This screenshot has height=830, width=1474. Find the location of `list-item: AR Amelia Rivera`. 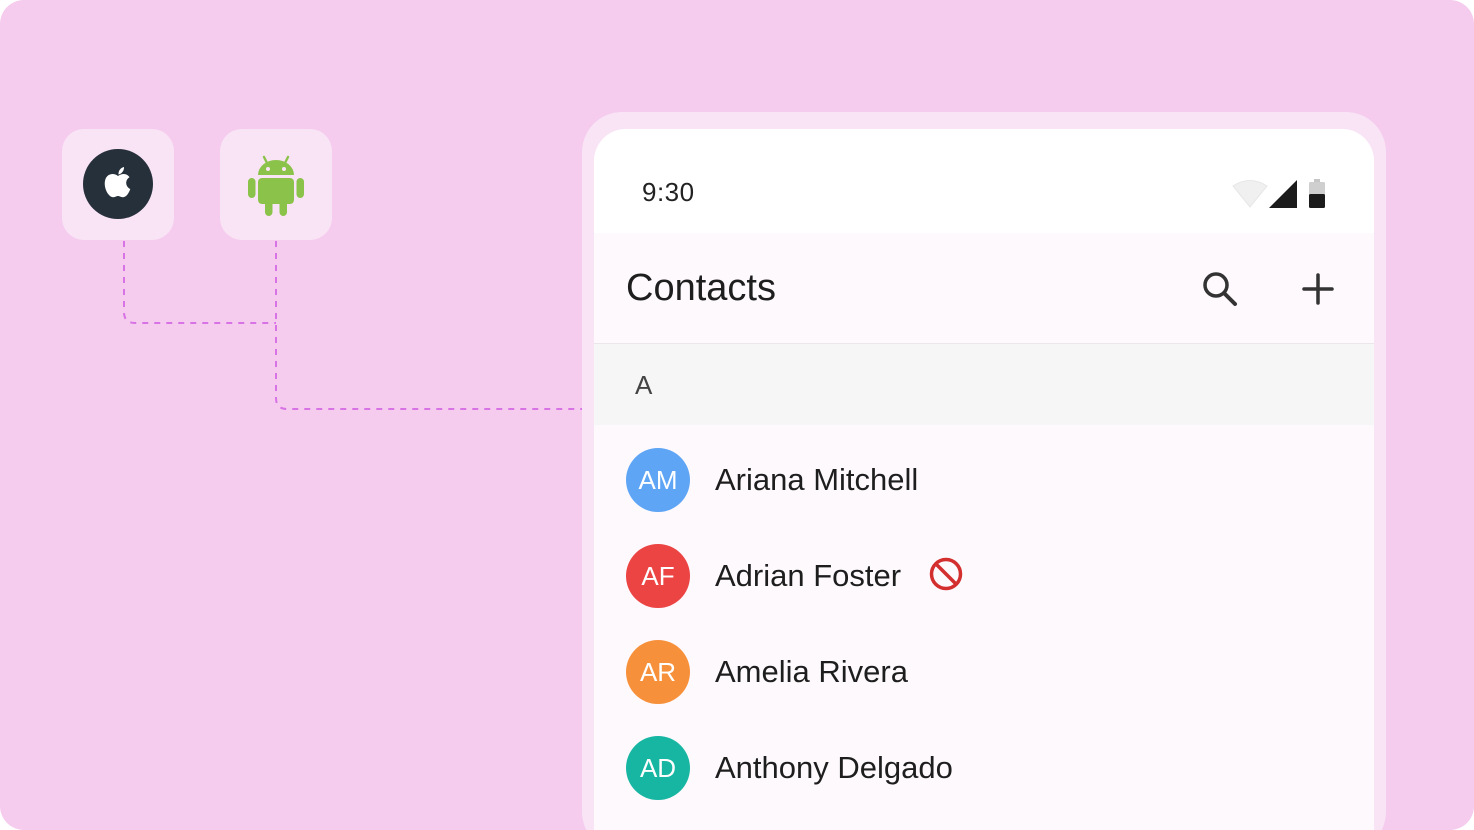

list-item: AR Amelia Rivera is located at coordinates (984, 665).